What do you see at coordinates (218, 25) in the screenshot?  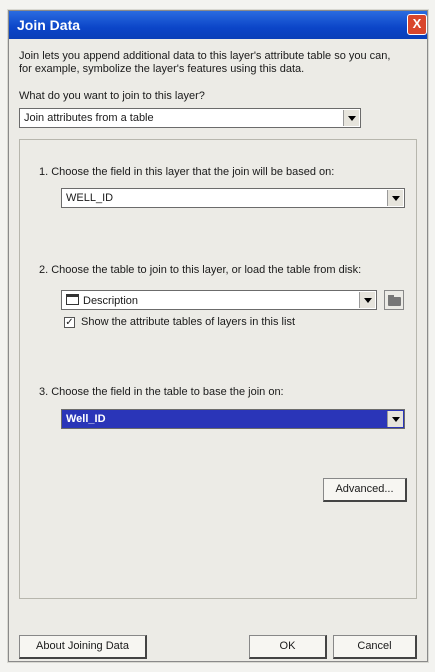 I see `title-bar: Join Data X` at bounding box center [218, 25].